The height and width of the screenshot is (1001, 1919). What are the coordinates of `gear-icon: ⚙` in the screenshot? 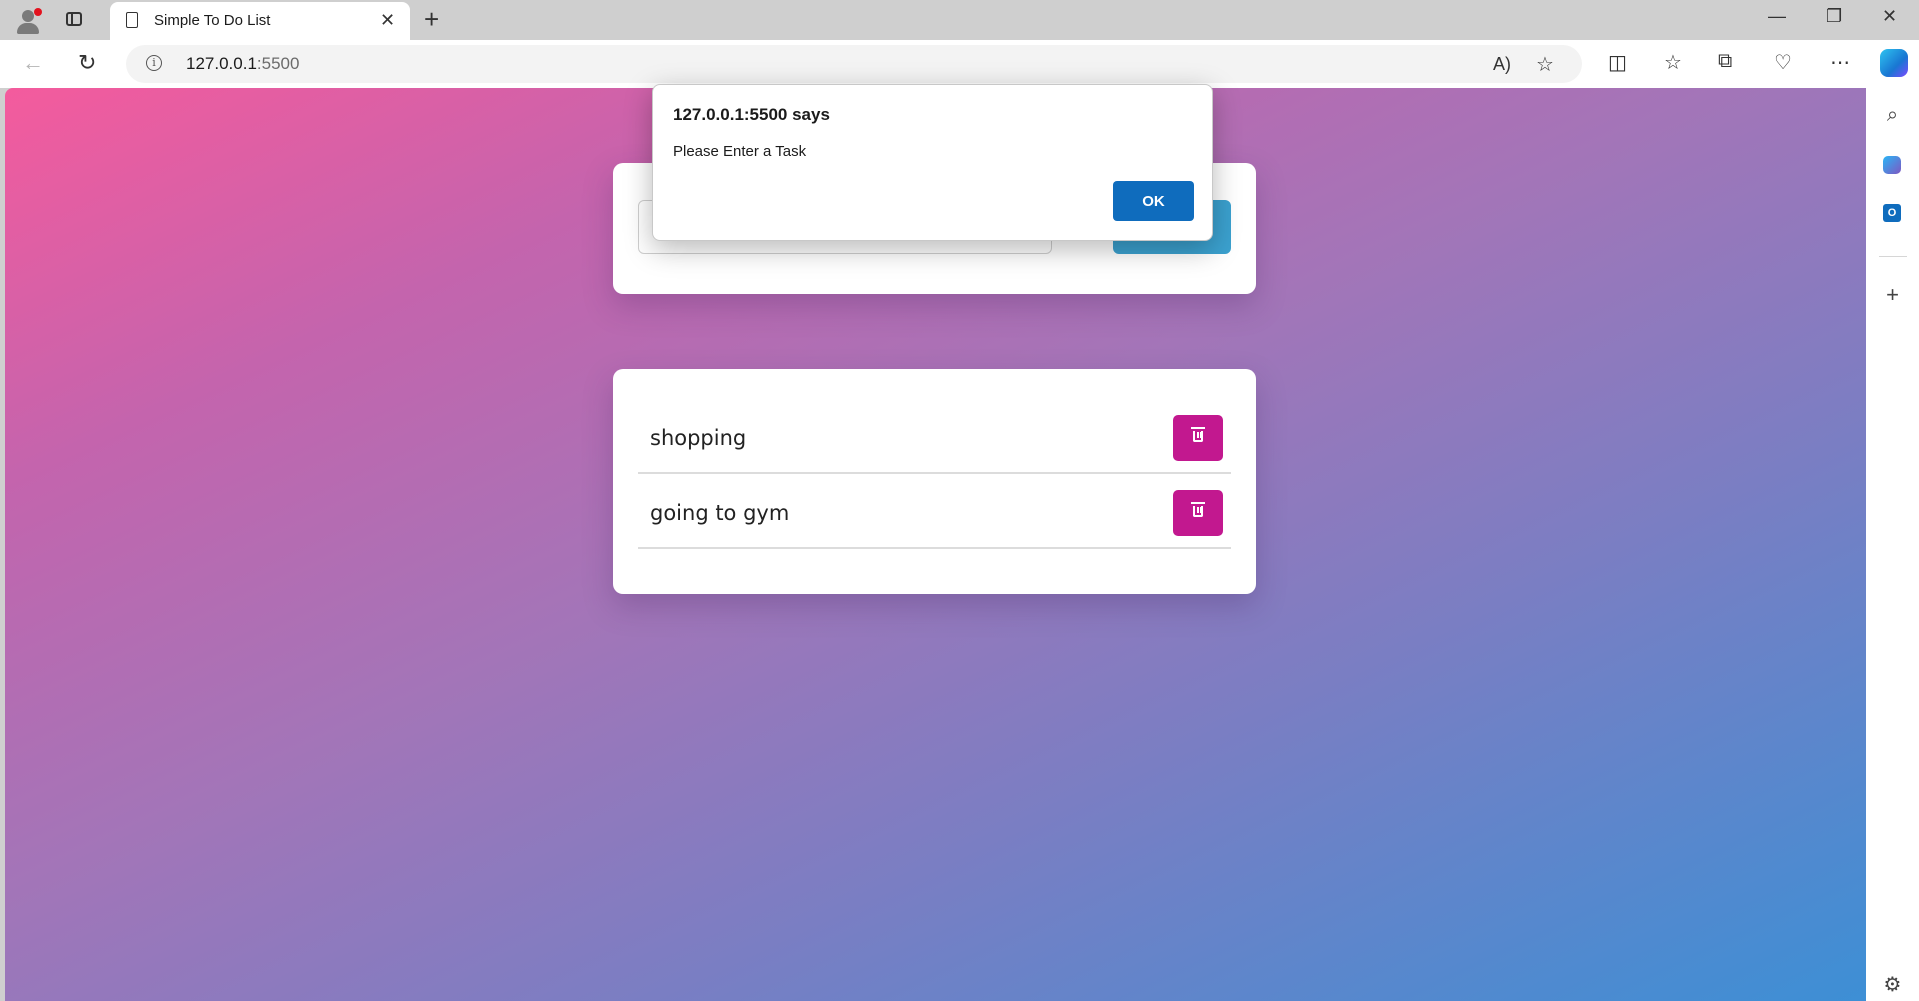 It's located at (1892, 984).